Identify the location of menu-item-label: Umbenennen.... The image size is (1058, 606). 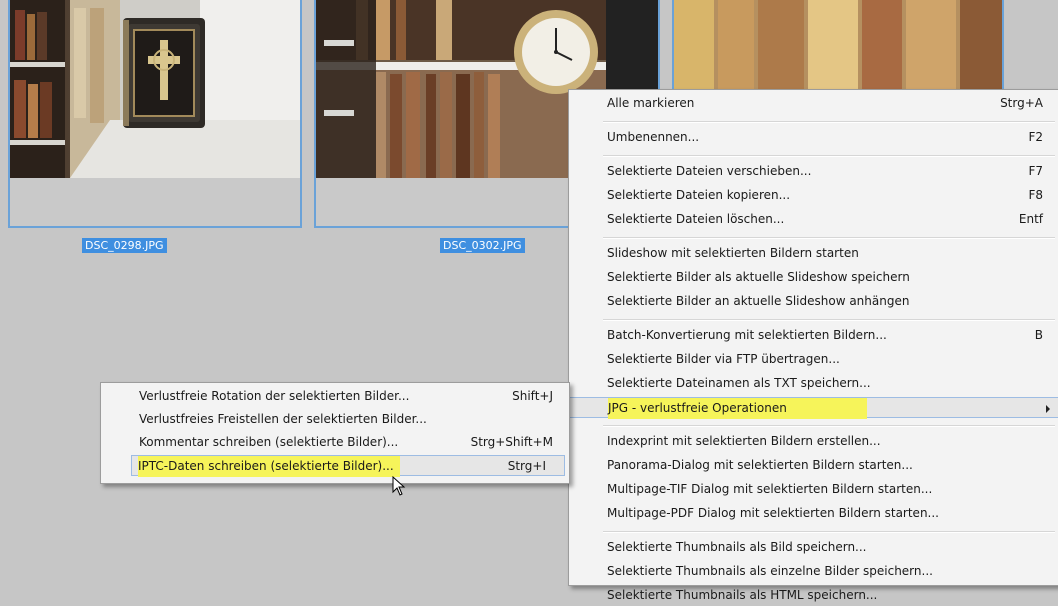
(653, 137).